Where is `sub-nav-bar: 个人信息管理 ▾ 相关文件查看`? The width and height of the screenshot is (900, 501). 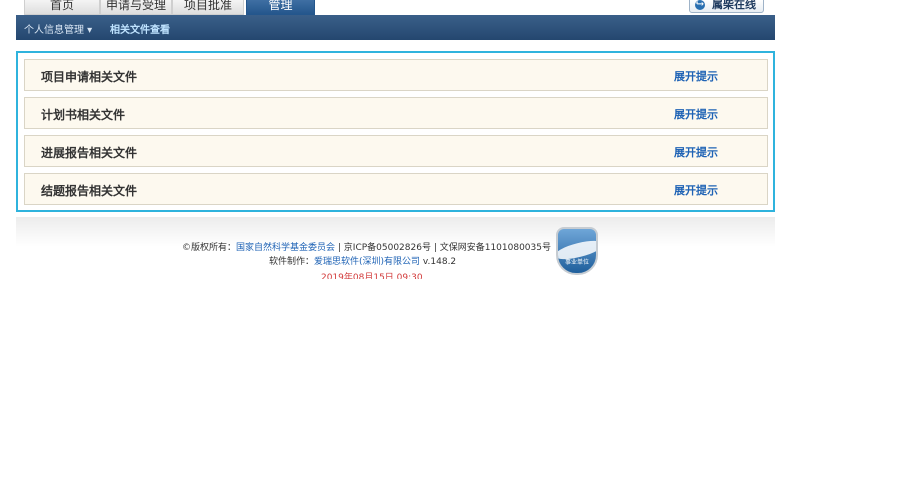 sub-nav-bar: 个人信息管理 ▾ 相关文件查看 is located at coordinates (395, 27).